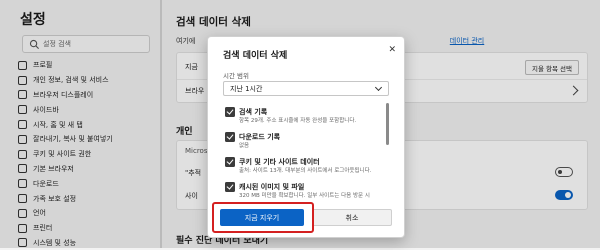  I want to click on list-scrollbar, so click(387, 124).